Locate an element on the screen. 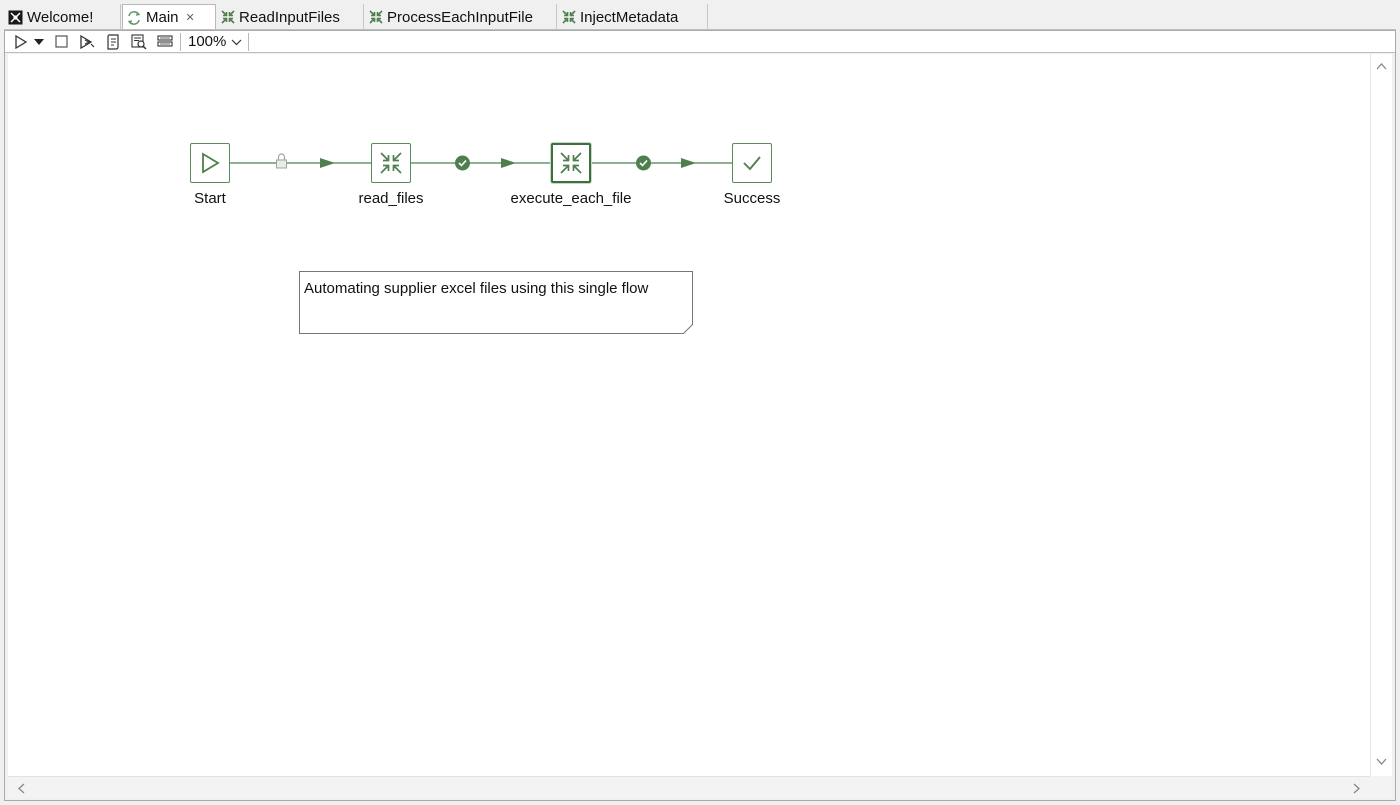 The height and width of the screenshot is (805, 1400). node-read-files is located at coordinates (391, 163).